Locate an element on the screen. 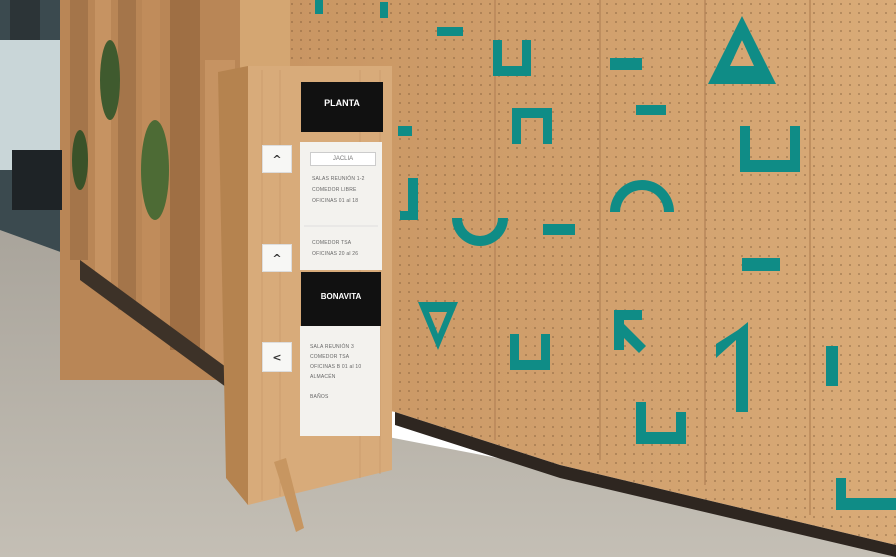 The image size is (896, 557). sign-list-item: COMEDOR LIBRE is located at coordinates (334, 190).